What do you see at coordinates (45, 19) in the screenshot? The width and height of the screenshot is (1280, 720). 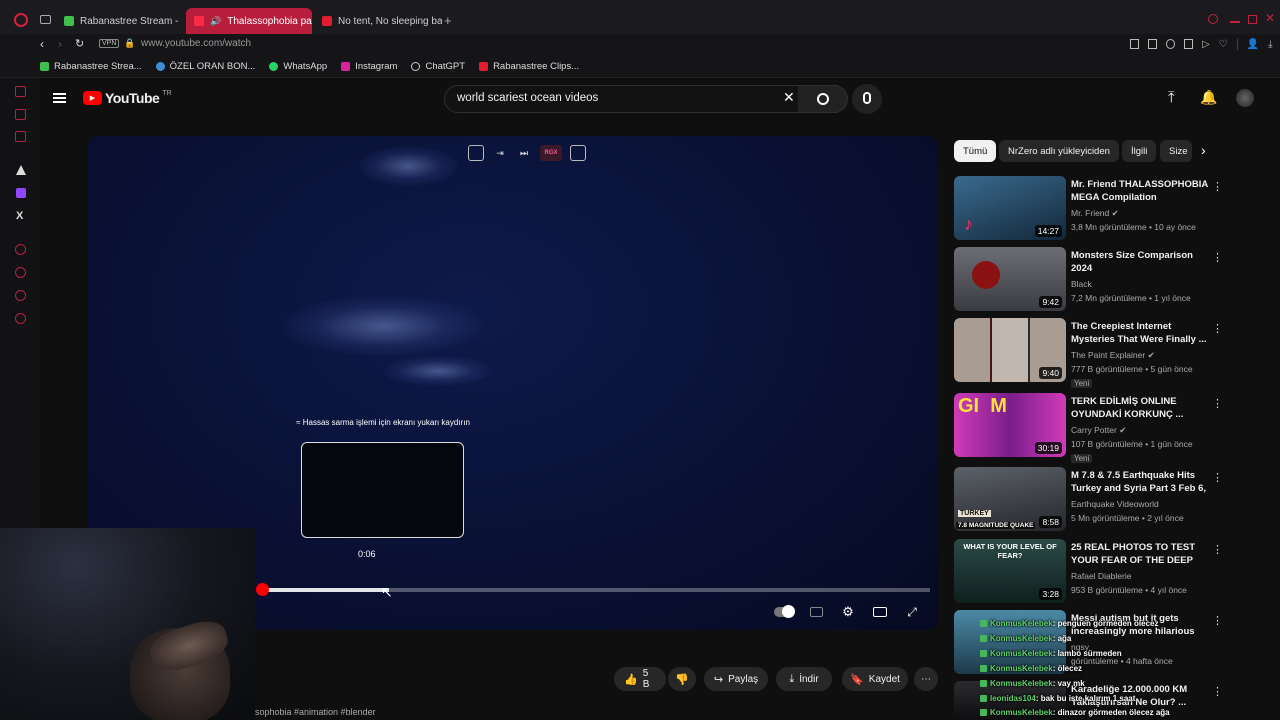 I see `workspace-icon` at bounding box center [45, 19].